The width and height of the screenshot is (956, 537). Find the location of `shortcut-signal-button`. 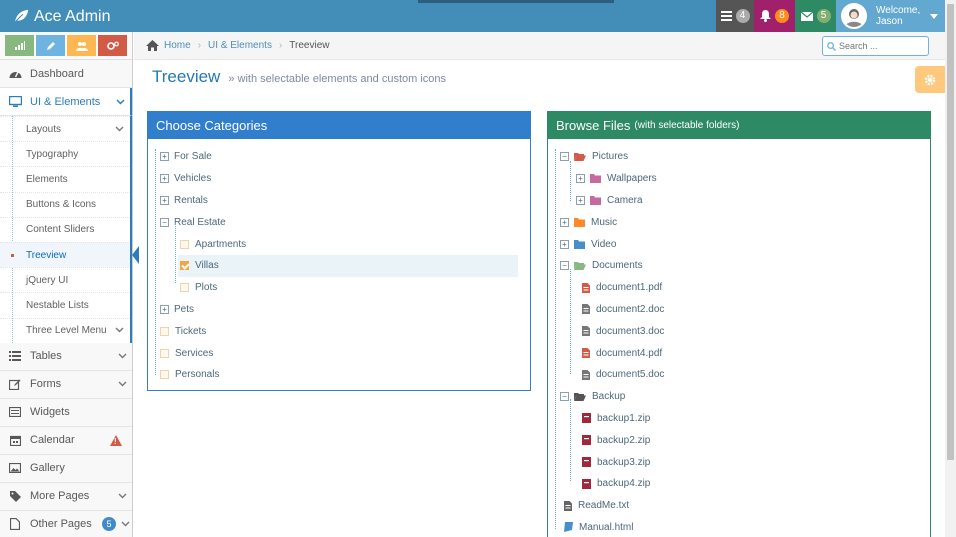

shortcut-signal-button is located at coordinates (19, 45).